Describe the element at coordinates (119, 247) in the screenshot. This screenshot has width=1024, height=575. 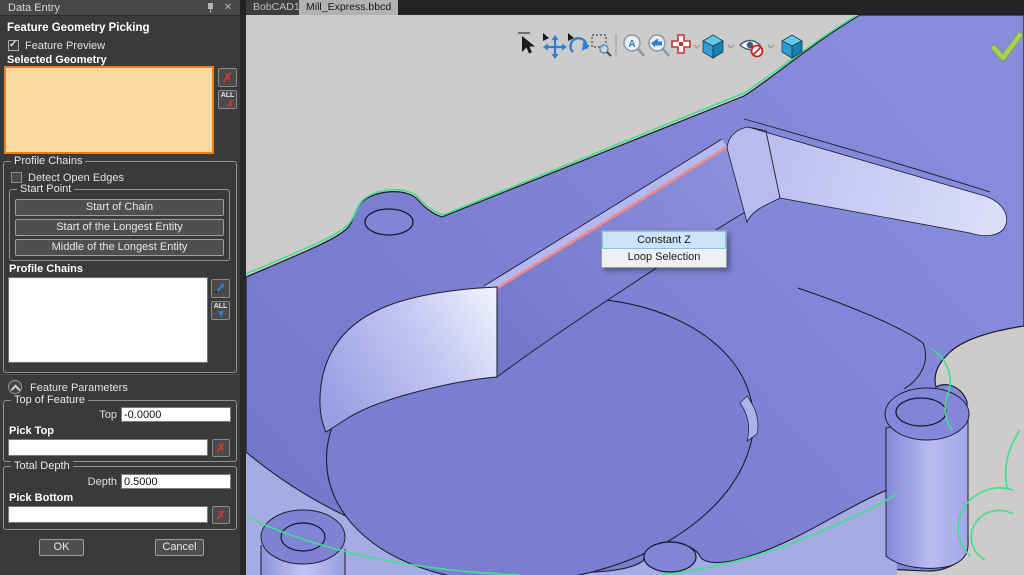
I see `middle-of-longest-entity-button: Middle of the Longest Entity` at that location.